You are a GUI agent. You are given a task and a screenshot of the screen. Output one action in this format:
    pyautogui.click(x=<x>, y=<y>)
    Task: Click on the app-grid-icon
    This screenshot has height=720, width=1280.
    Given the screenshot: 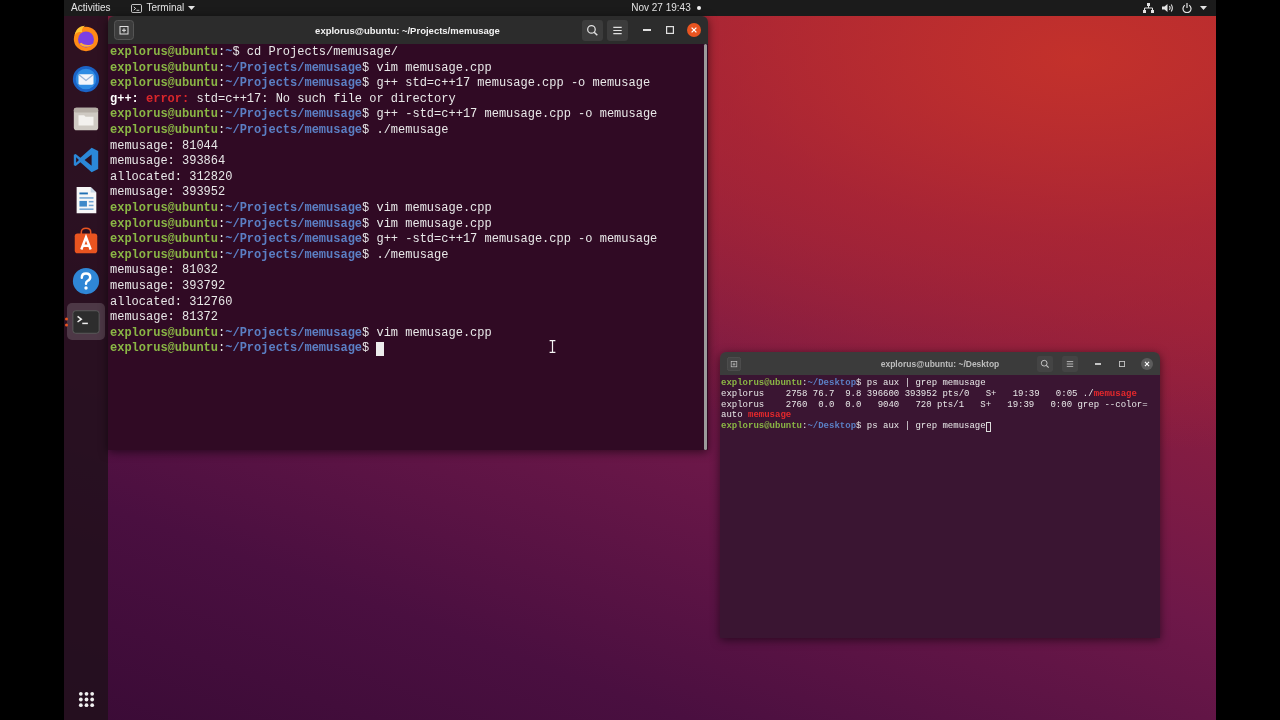 What is the action you would take?
    pyautogui.click(x=86, y=699)
    